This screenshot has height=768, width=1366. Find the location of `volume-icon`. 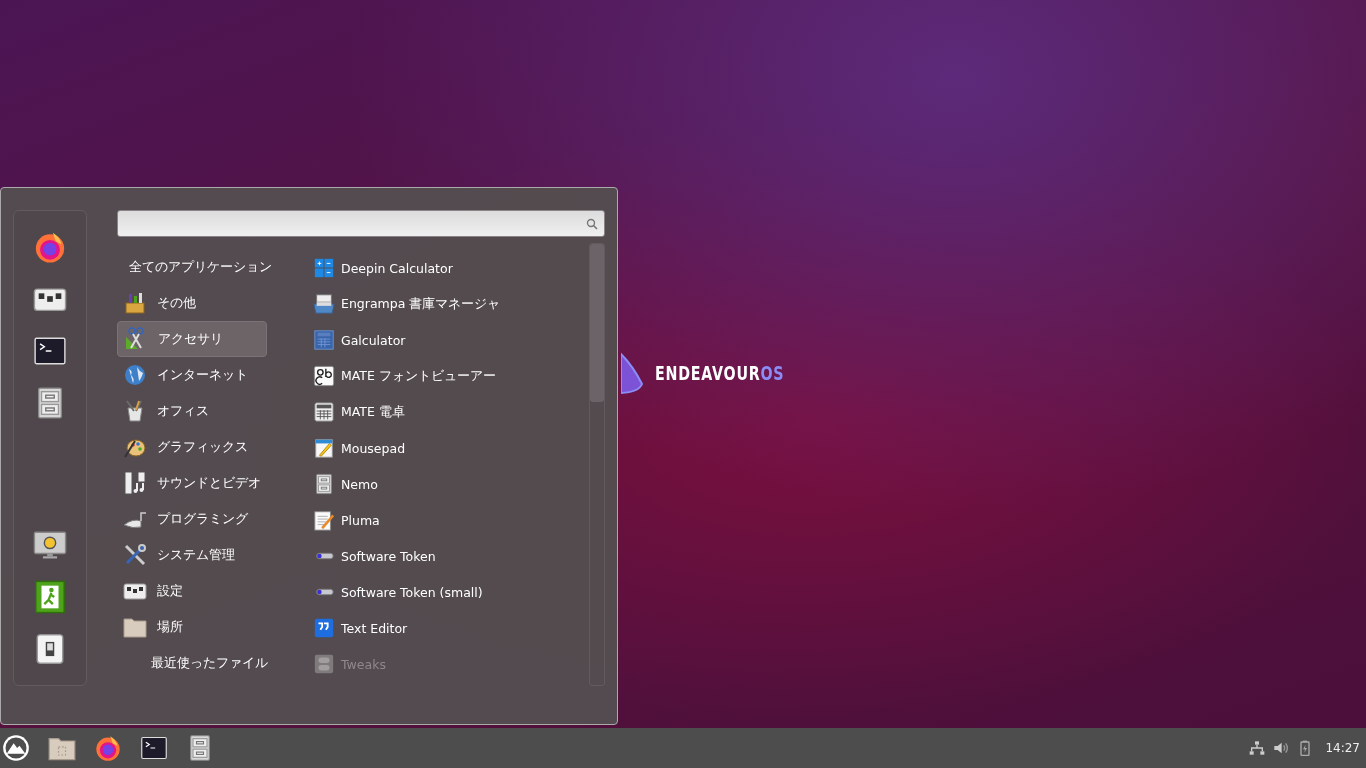

volume-icon is located at coordinates (1281, 748).